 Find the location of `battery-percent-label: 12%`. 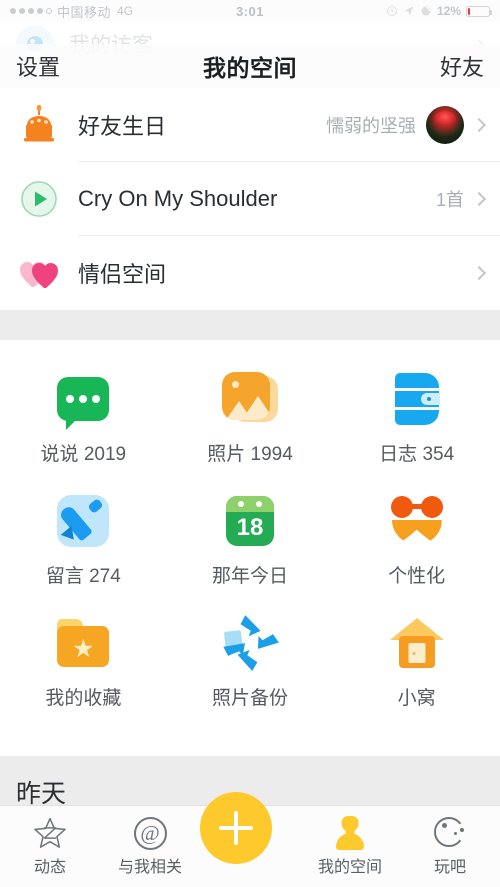

battery-percent-label: 12% is located at coordinates (448, 11).